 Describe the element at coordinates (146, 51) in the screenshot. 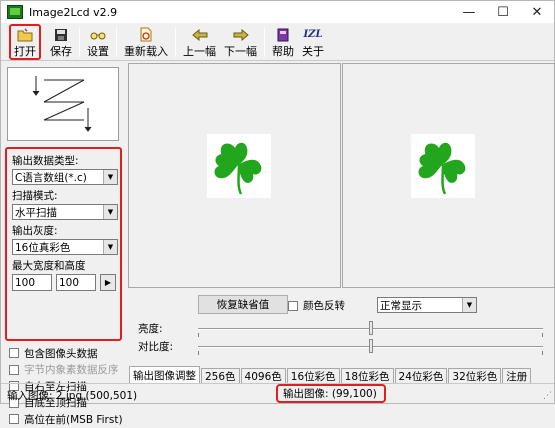

I see `reload-label: 重新载入` at that location.